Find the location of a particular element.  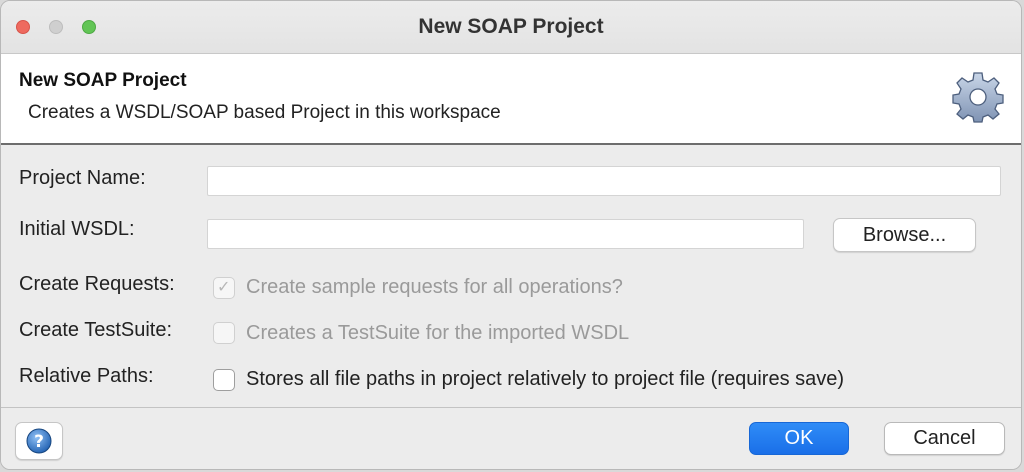

create-requests-label: Create Requests: is located at coordinates (97, 284).